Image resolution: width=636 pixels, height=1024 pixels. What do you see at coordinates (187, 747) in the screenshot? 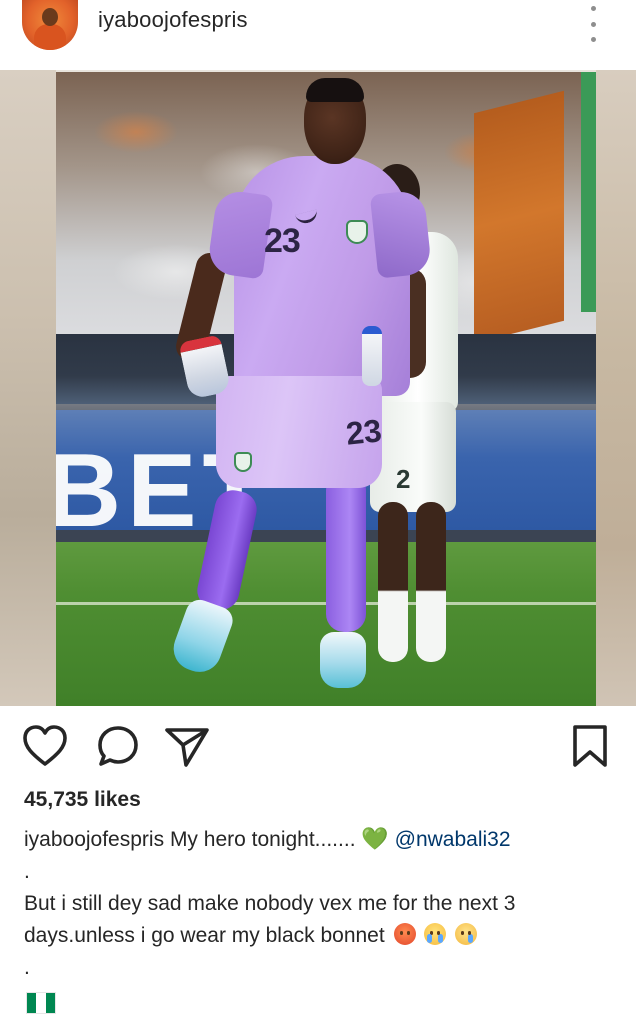
I see `paper-plane-icon` at bounding box center [187, 747].